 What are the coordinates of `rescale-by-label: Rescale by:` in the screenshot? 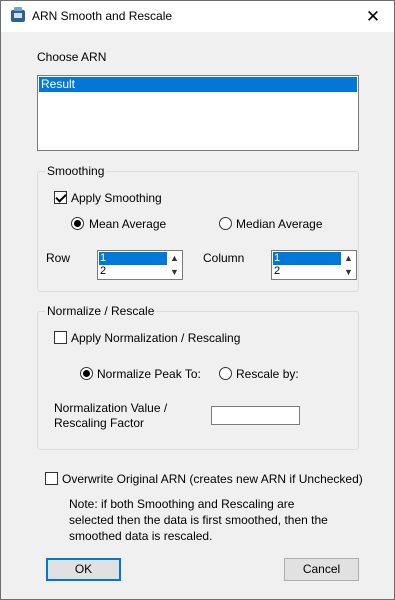 It's located at (267, 374).